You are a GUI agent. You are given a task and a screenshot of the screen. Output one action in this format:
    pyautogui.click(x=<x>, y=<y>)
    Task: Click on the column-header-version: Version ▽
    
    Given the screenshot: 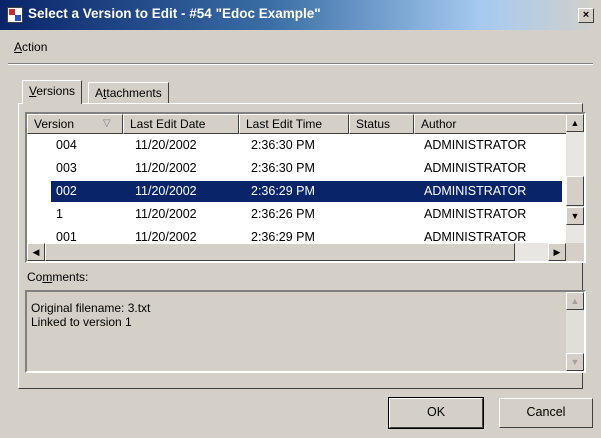 What is the action you would take?
    pyautogui.click(x=75, y=124)
    